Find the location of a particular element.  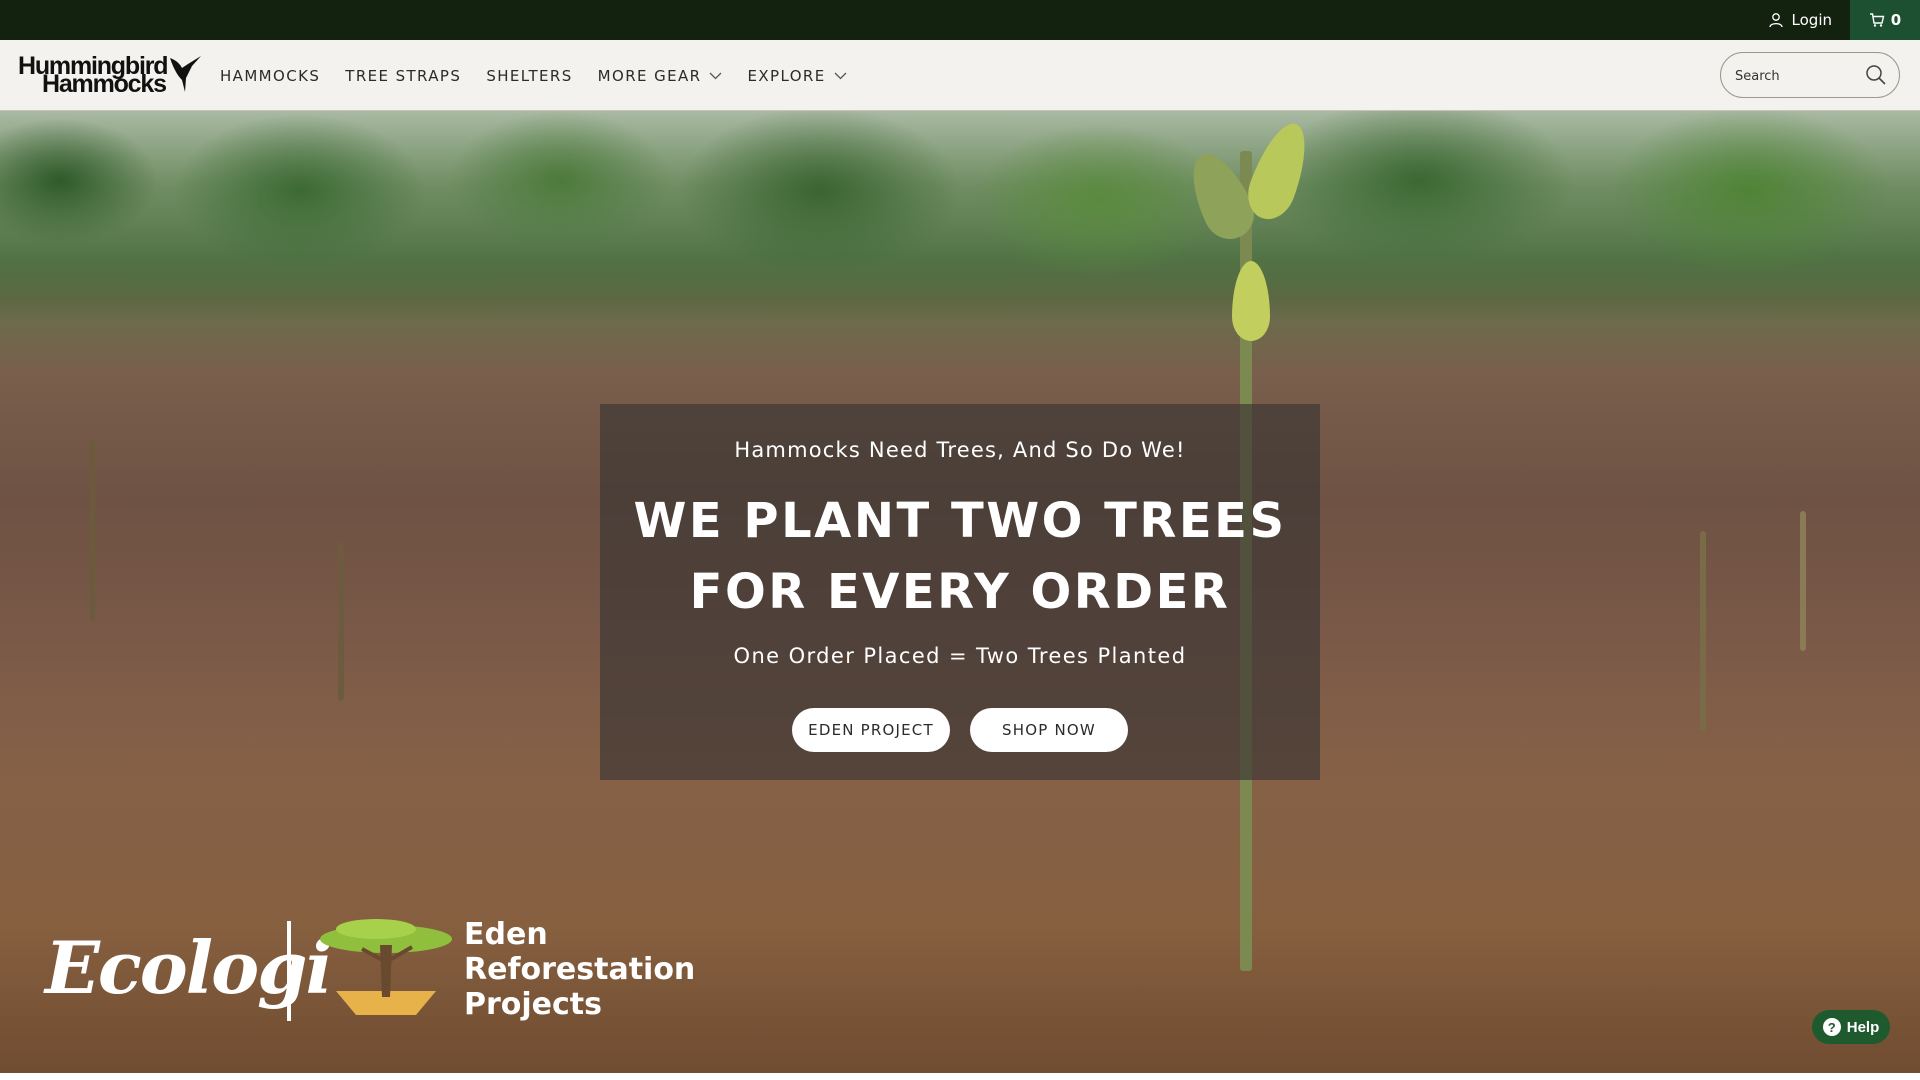

nav-more-gear: MORE GEAR is located at coordinates (660, 76).